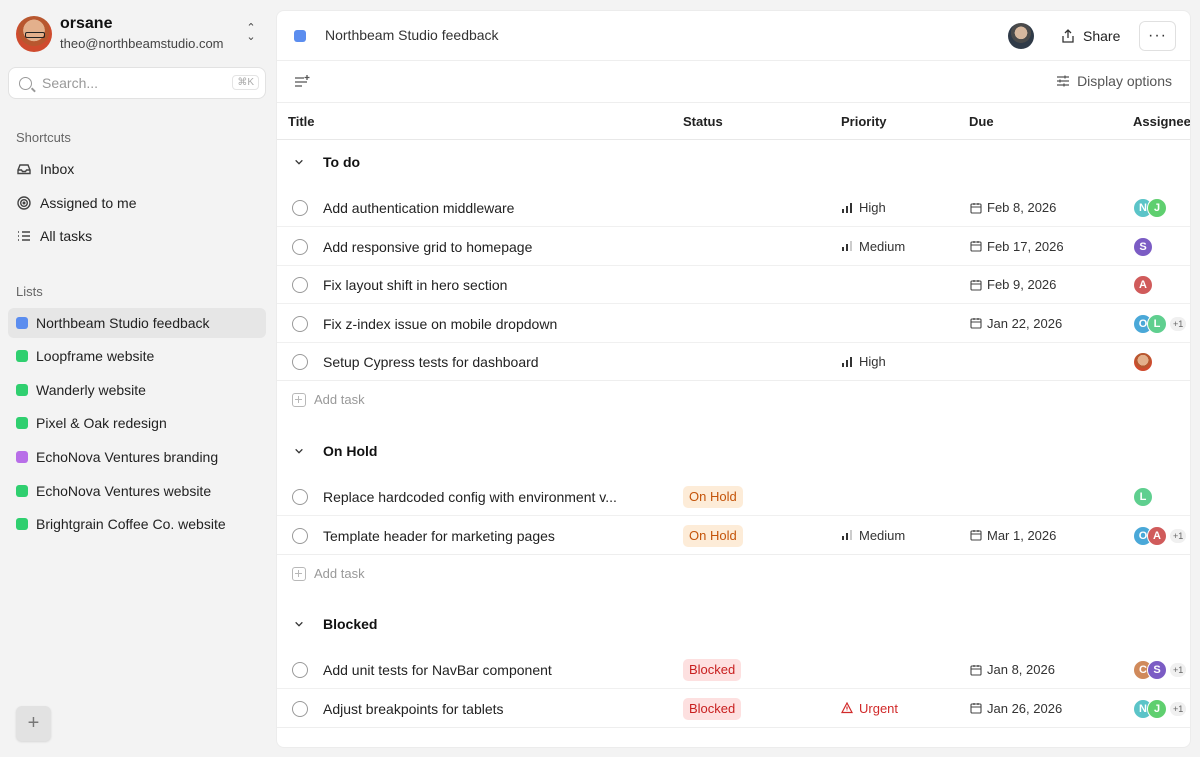 The height and width of the screenshot is (757, 1200). I want to click on chevron-up-down-icon: ⌃ ⌄, so click(251, 33).